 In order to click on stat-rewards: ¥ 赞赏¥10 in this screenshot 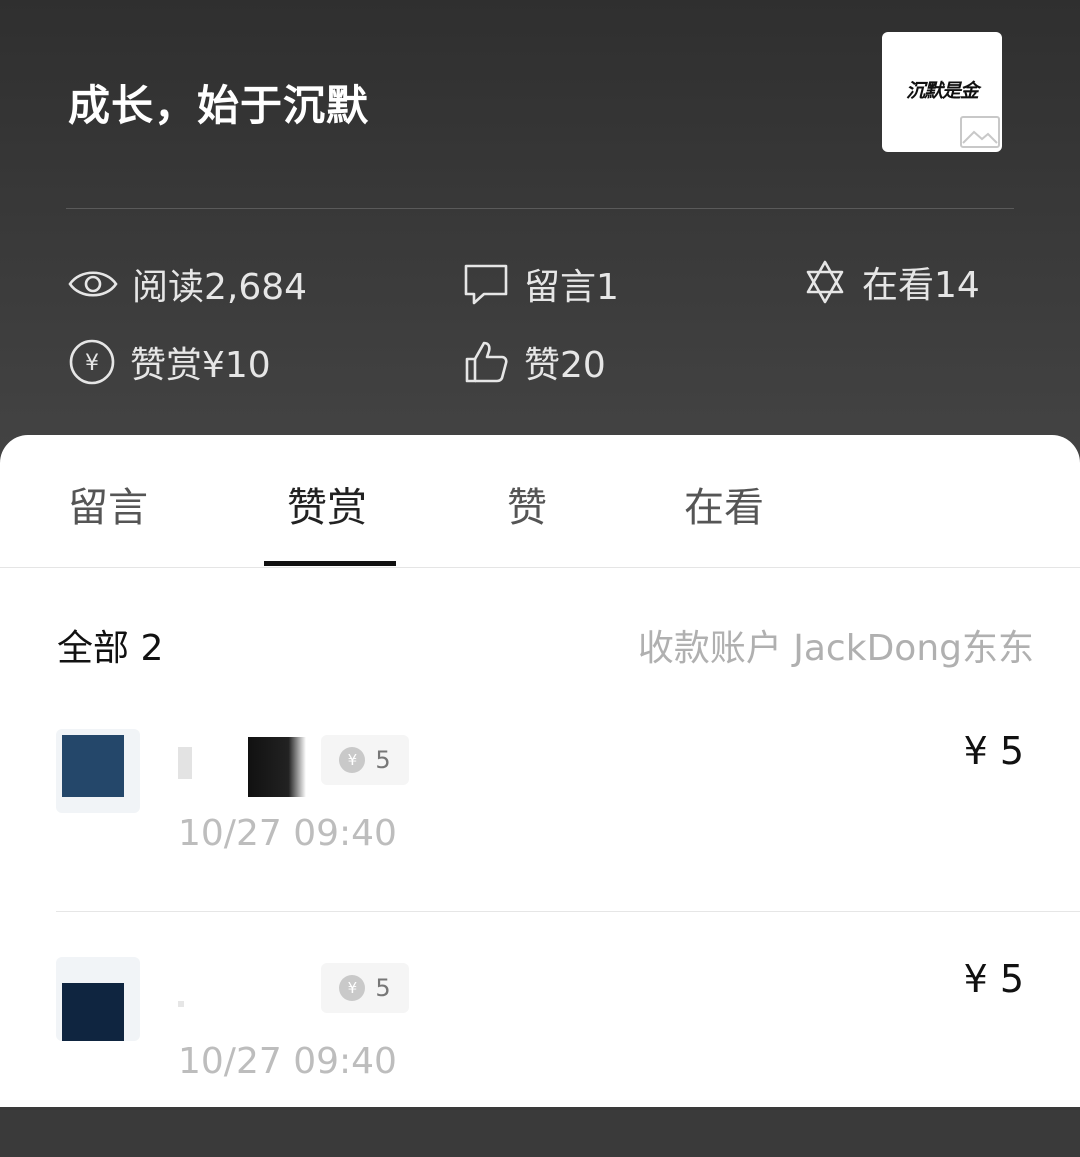, I will do `click(169, 362)`.